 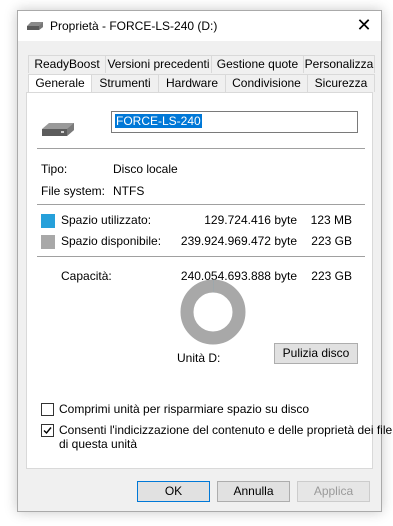 What do you see at coordinates (364, 26) in the screenshot?
I see `close-button: ✕` at bounding box center [364, 26].